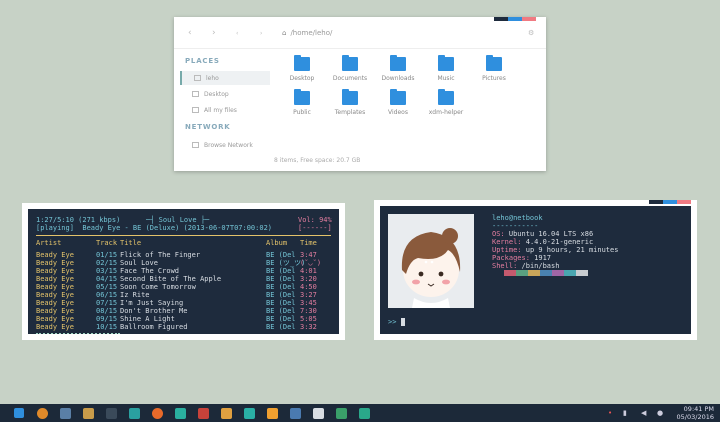 This screenshot has height=422, width=720. Describe the element at coordinates (543, 242) in the screenshot. I see `neofetch-kernel-line: Kernel: 4.4.0-21-generic` at that location.